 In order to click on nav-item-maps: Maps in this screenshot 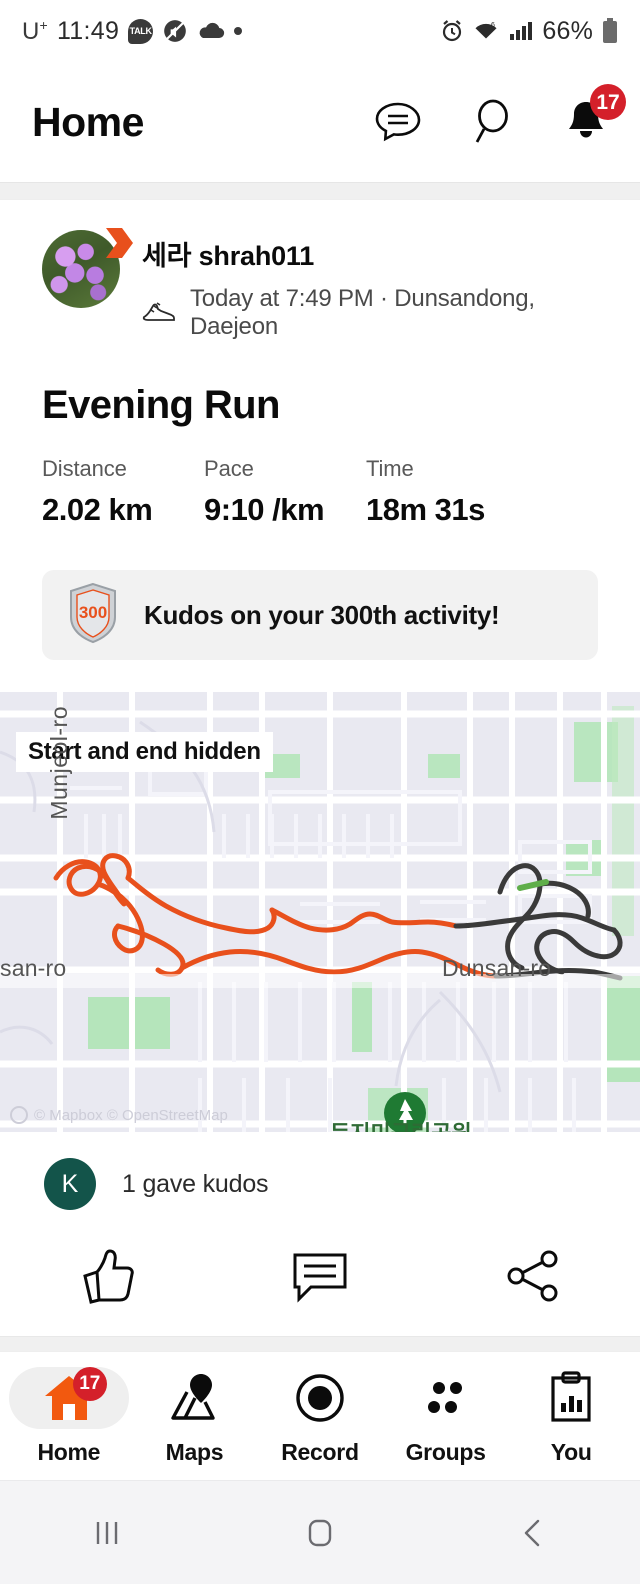, I will do `click(195, 1416)`.